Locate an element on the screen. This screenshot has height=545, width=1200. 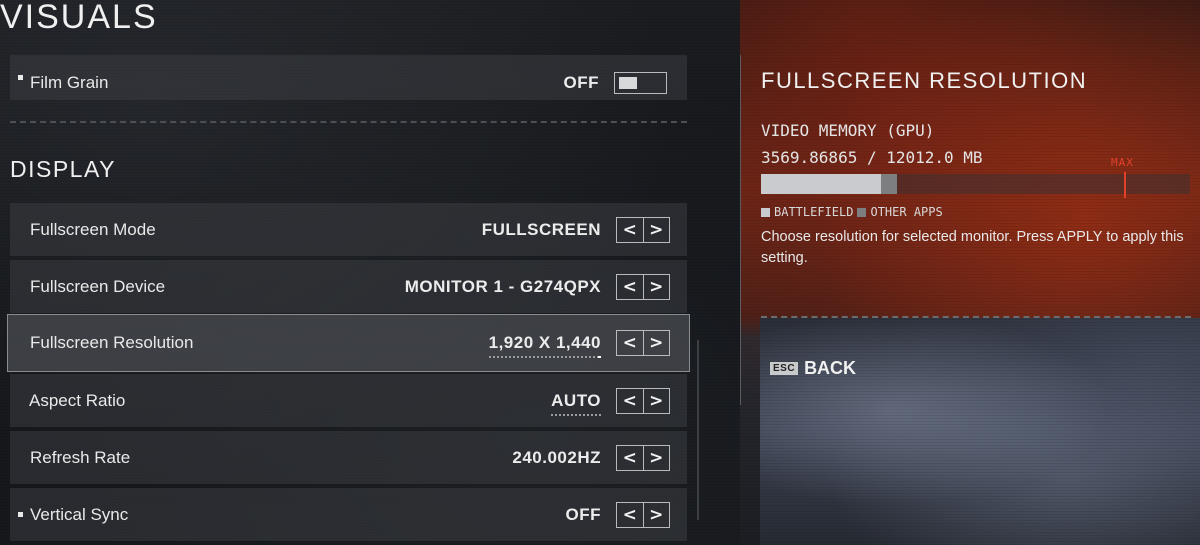
other-apps-swatch is located at coordinates (862, 212).